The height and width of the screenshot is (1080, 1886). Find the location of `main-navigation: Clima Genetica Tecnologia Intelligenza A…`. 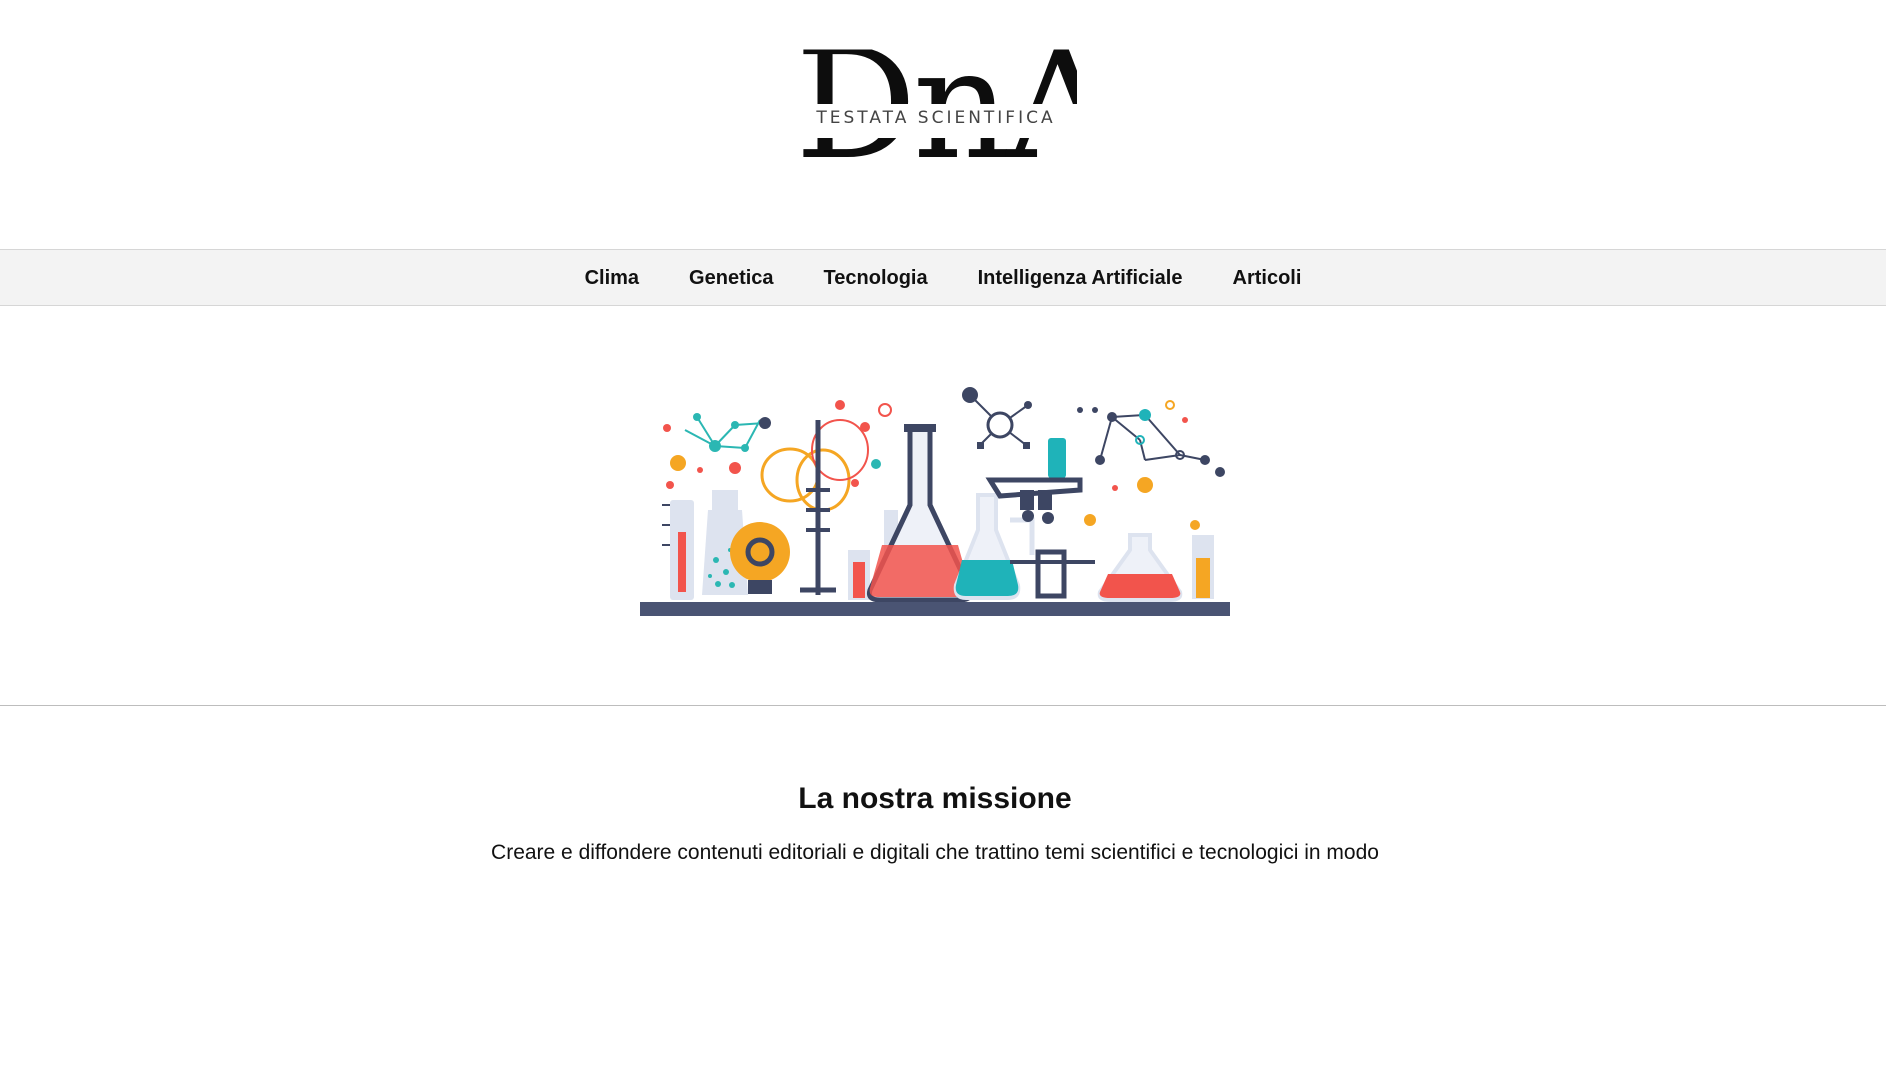

main-navigation: Clima Genetica Tecnologia Intelligenza A… is located at coordinates (943, 277).